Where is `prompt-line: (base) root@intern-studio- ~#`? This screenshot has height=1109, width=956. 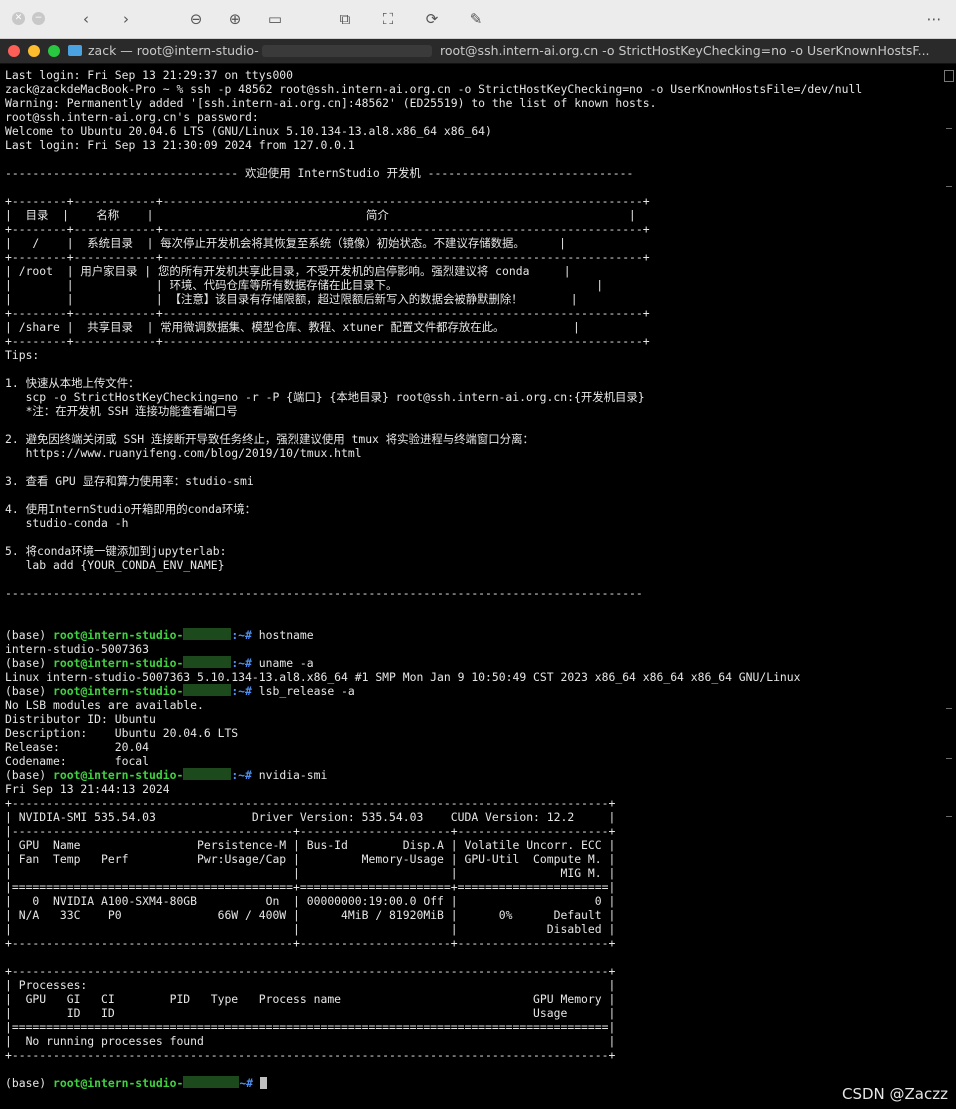
prompt-line: (base) root@intern-studio- ~# is located at coordinates (472, 1083).